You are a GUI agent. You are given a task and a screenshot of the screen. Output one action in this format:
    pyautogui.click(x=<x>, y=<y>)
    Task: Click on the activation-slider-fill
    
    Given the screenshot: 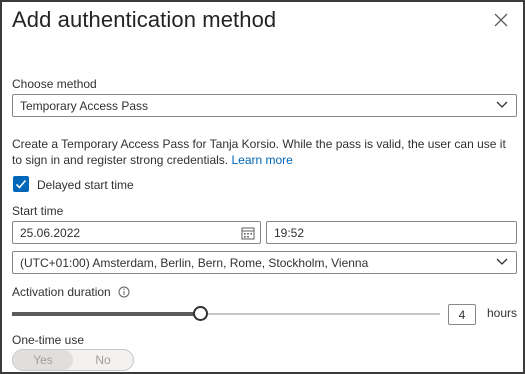 What is the action you would take?
    pyautogui.click(x=106, y=314)
    